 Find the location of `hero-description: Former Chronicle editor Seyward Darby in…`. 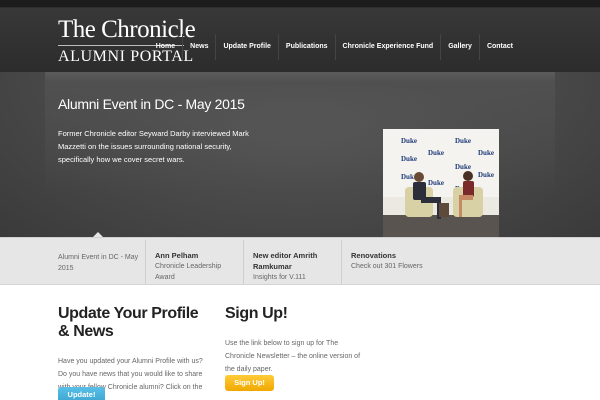

hero-description: Former Chronicle editor Seyward Darby in… is located at coordinates (153, 146).